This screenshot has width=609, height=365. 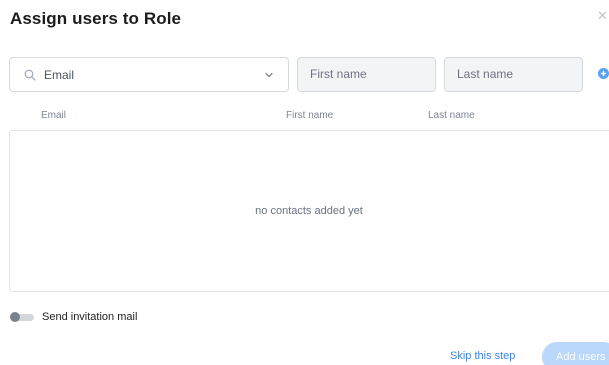 What do you see at coordinates (482, 356) in the screenshot?
I see `skip-step-link: Skip this step` at bounding box center [482, 356].